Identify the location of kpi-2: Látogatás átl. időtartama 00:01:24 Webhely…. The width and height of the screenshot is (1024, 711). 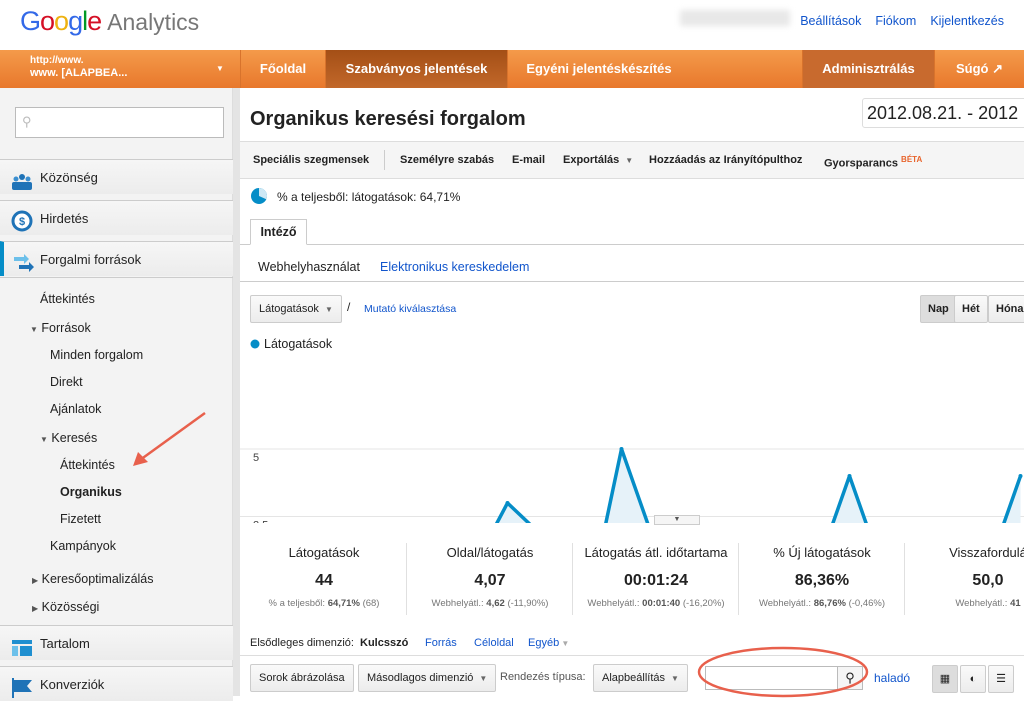
(656, 579).